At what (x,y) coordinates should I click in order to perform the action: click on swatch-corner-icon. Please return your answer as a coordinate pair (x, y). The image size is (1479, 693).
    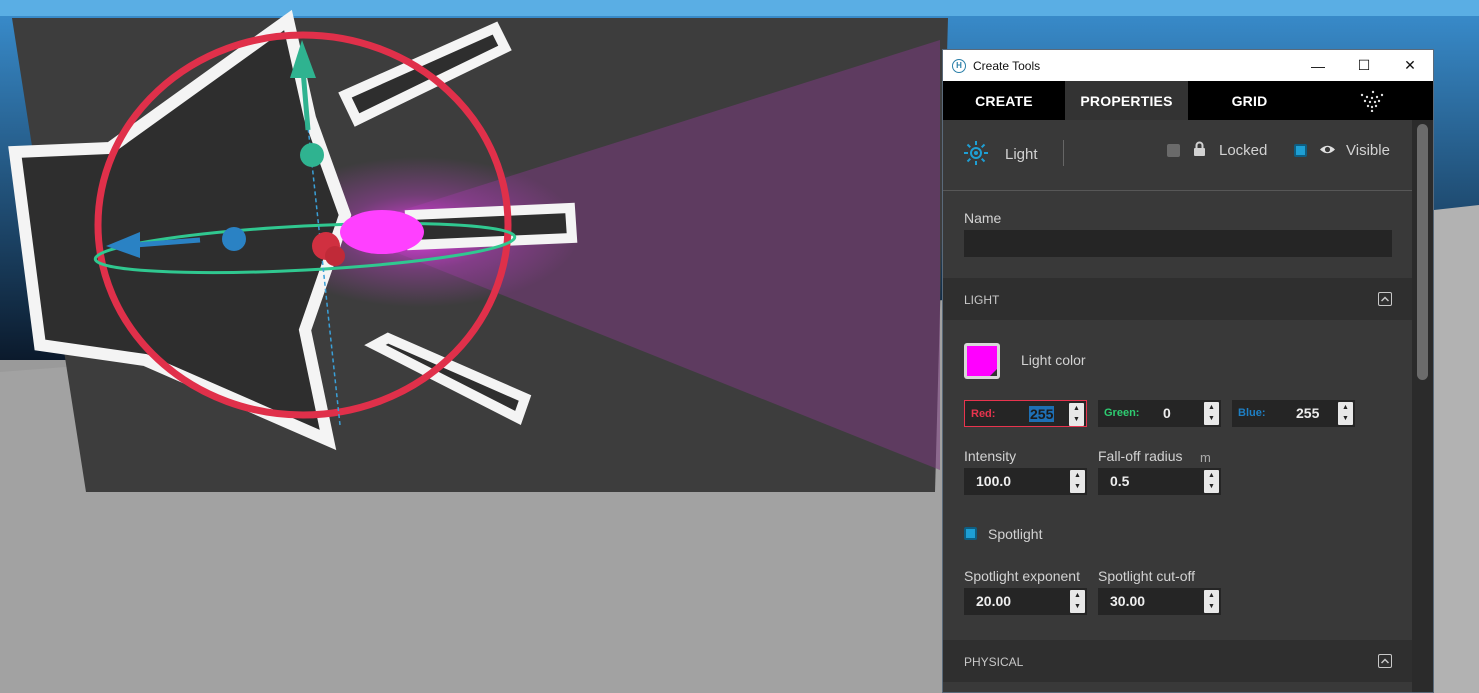
    Looking at the image, I should click on (993, 372).